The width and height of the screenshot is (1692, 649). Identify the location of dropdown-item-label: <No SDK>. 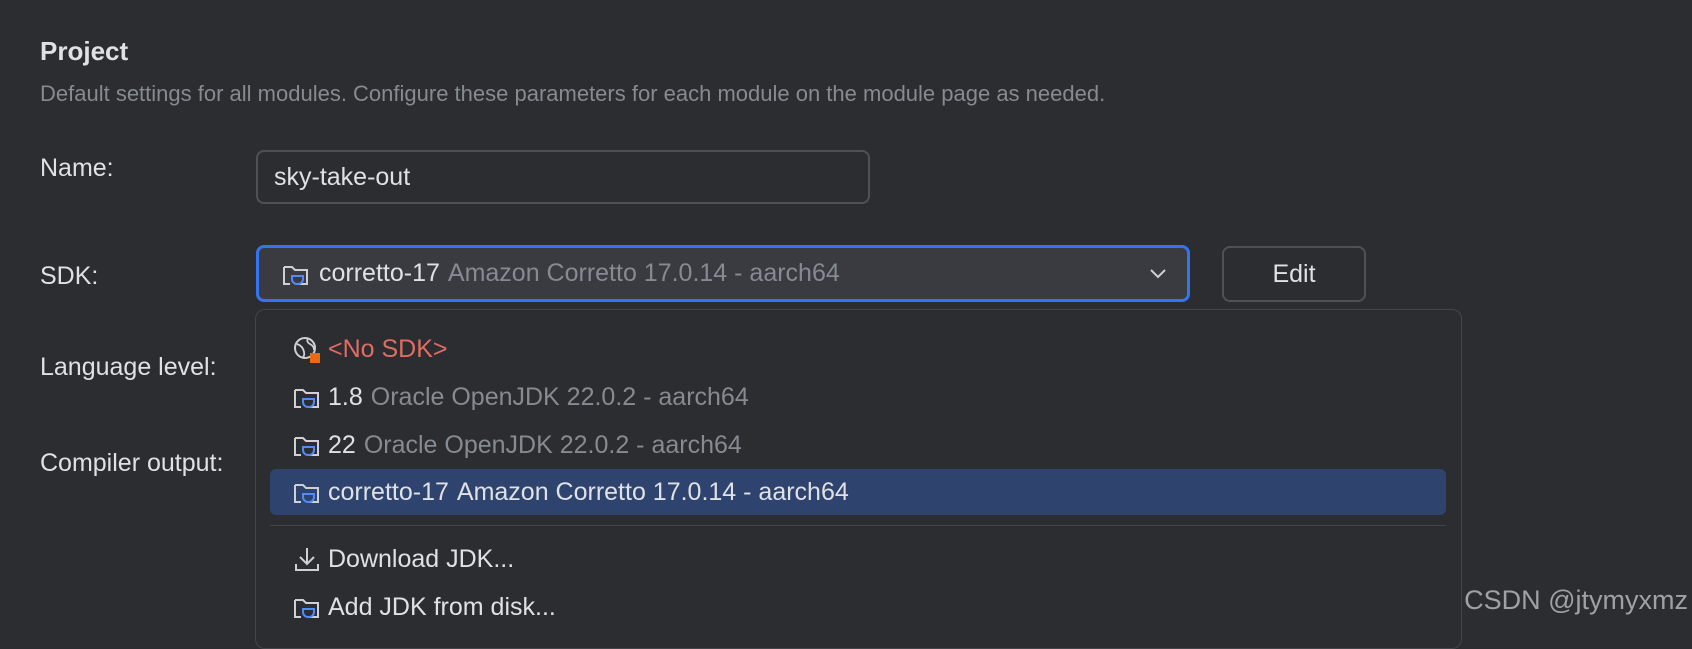
(388, 348).